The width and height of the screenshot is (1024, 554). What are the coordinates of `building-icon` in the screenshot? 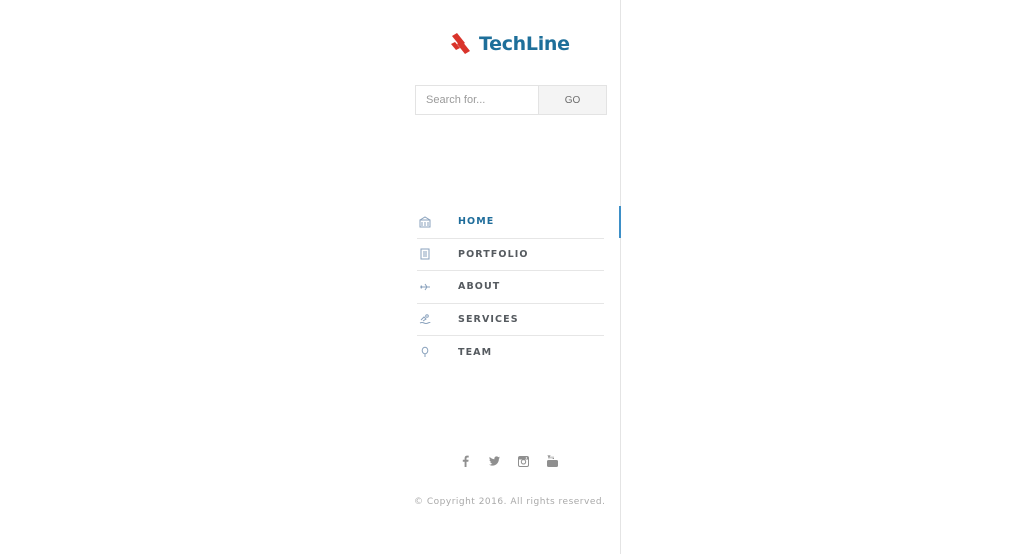 It's located at (425, 222).